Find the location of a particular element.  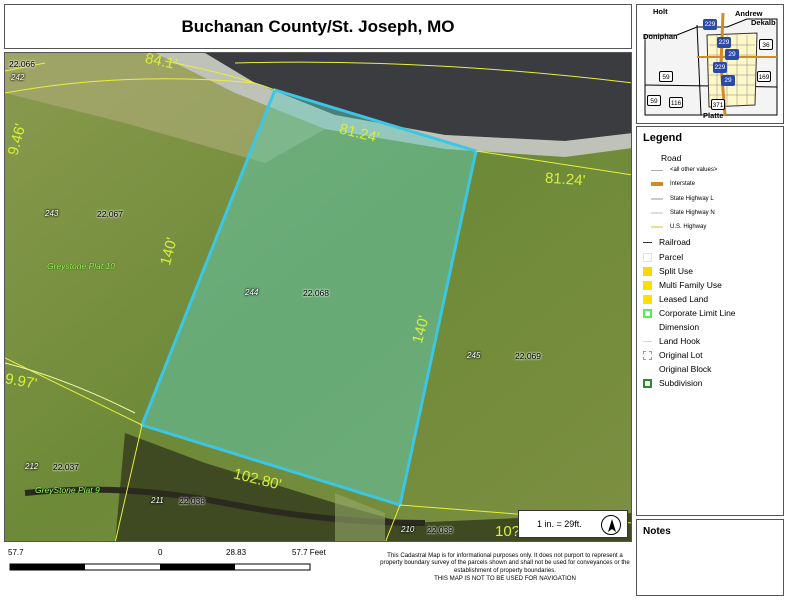

legend-road-item: U.S. Highway is located at coordinates (678, 227).